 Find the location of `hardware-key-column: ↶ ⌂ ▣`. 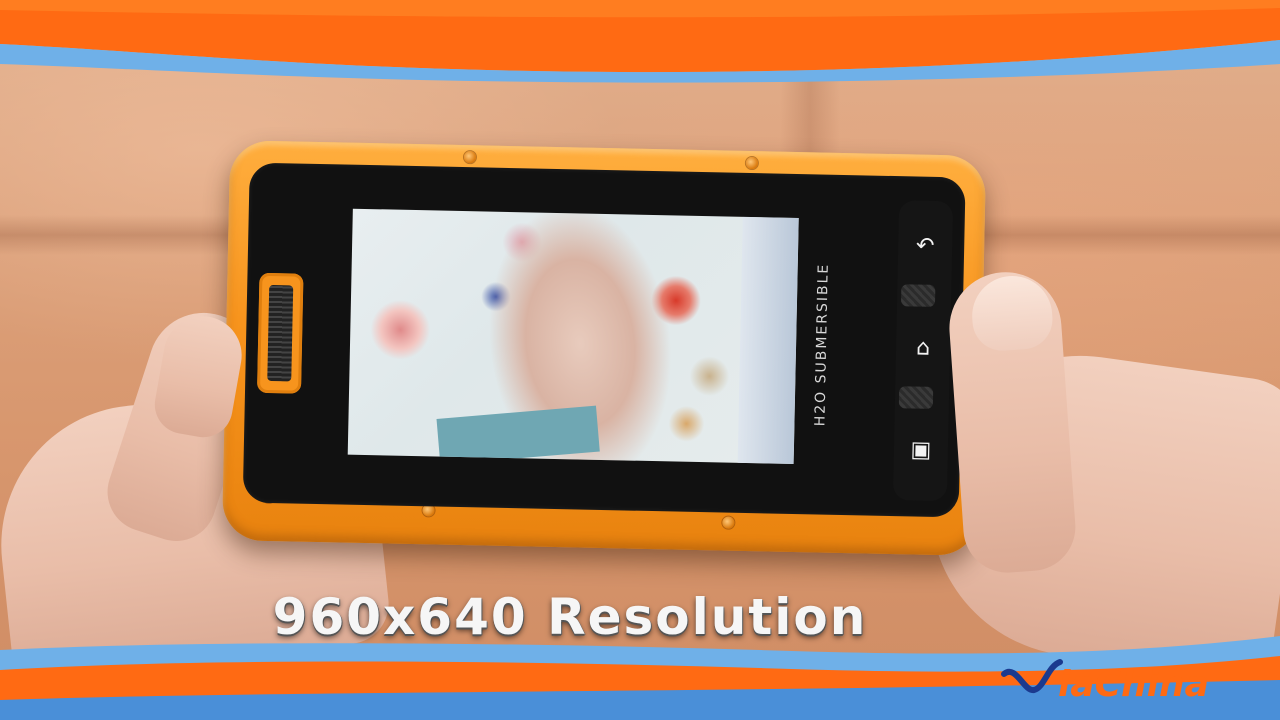

hardware-key-column: ↶ ⌂ ▣ is located at coordinates (923, 351).